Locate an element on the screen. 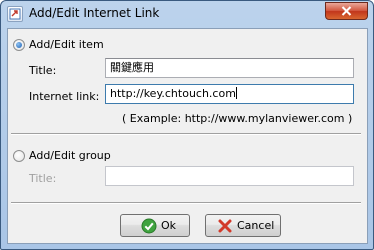  bottom-divider is located at coordinates (186, 203).